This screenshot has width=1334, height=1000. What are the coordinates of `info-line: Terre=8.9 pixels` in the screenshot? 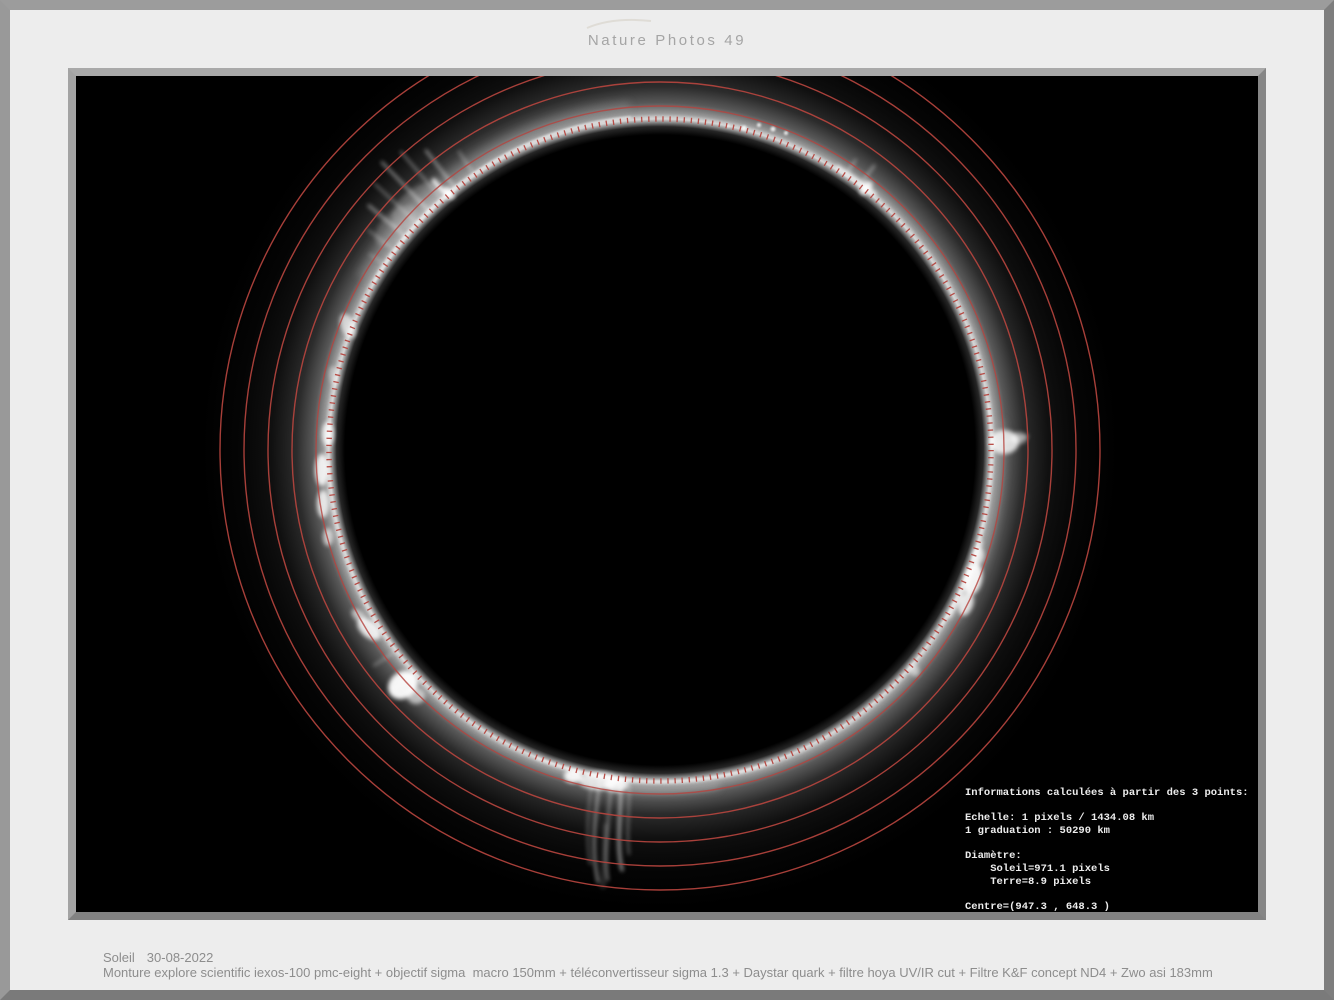 It's located at (1028, 881).